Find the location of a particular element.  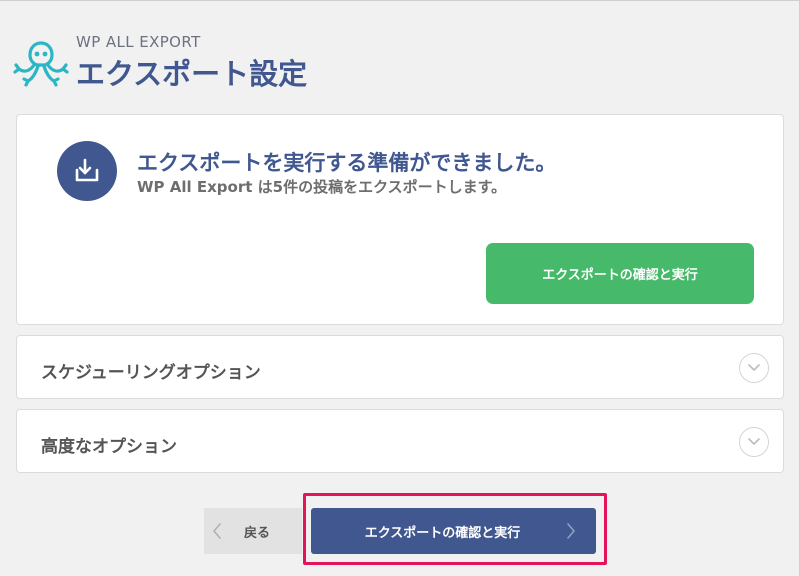

ready-title: エクスポートを実行する準備ができました。 is located at coordinates (347, 163).